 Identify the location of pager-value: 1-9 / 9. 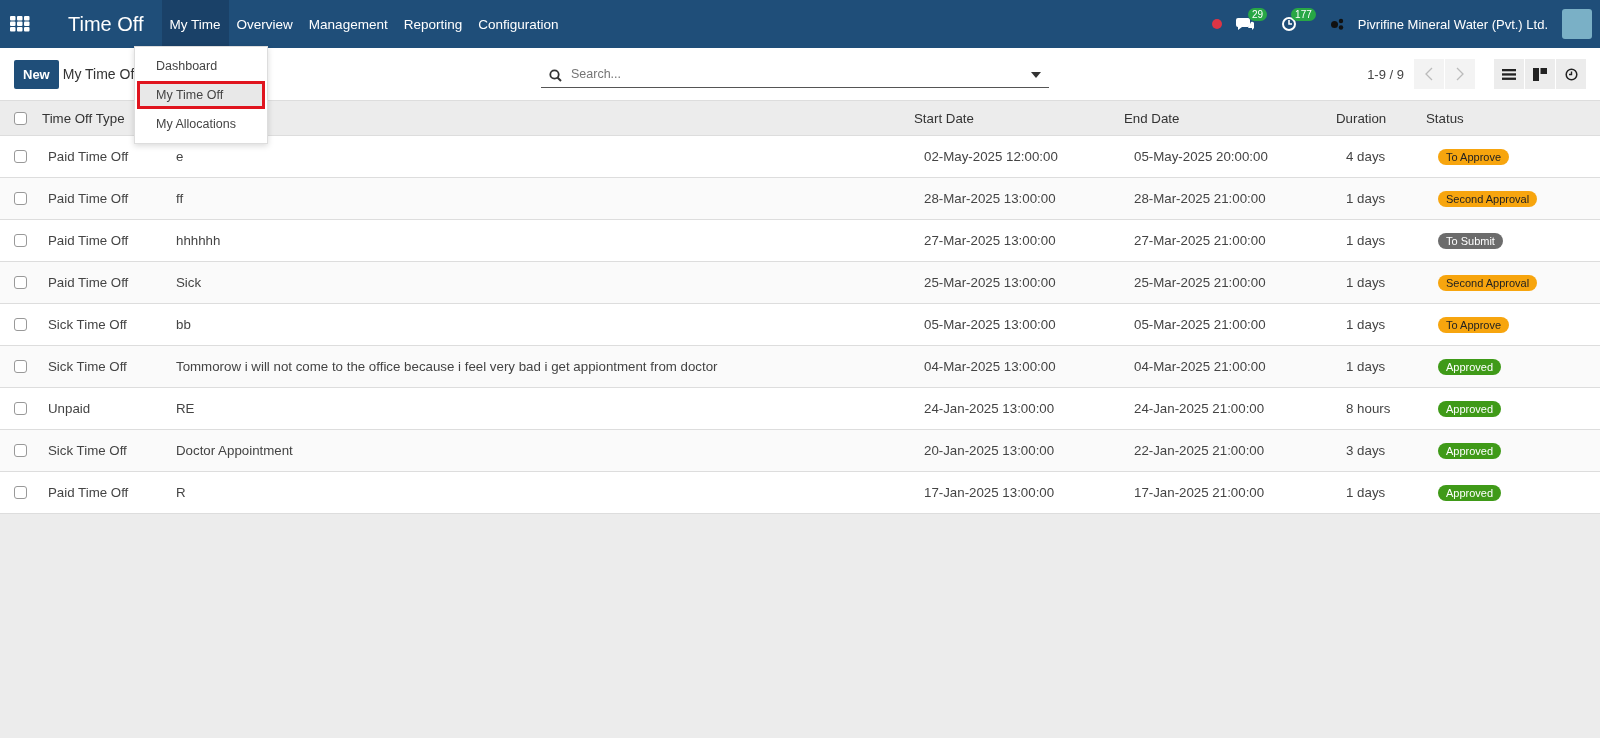
(1385, 74).